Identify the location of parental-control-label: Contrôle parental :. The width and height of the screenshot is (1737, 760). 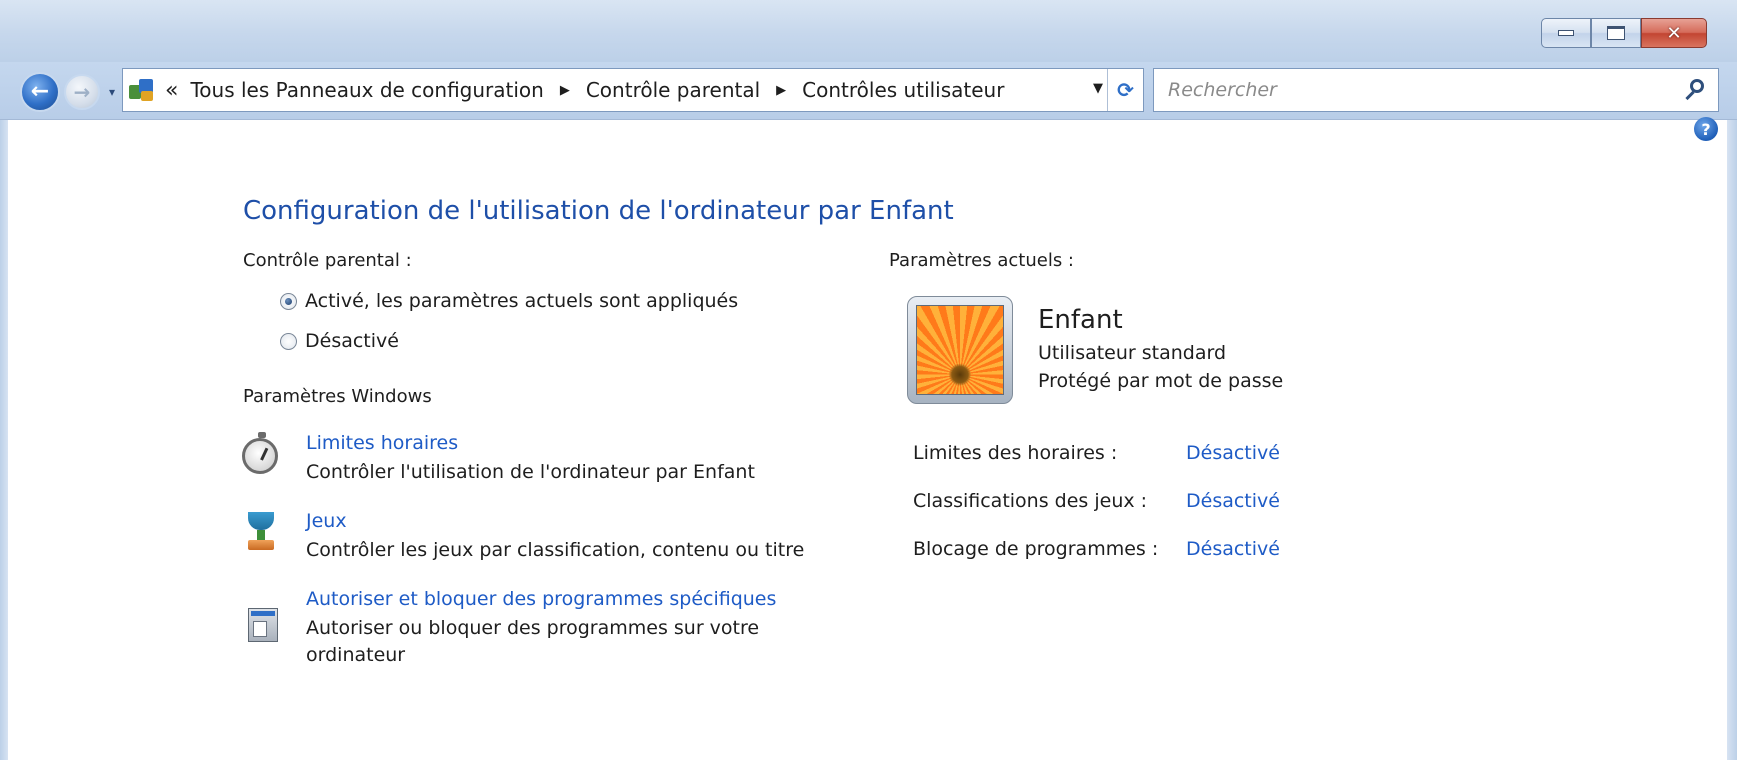
(327, 260).